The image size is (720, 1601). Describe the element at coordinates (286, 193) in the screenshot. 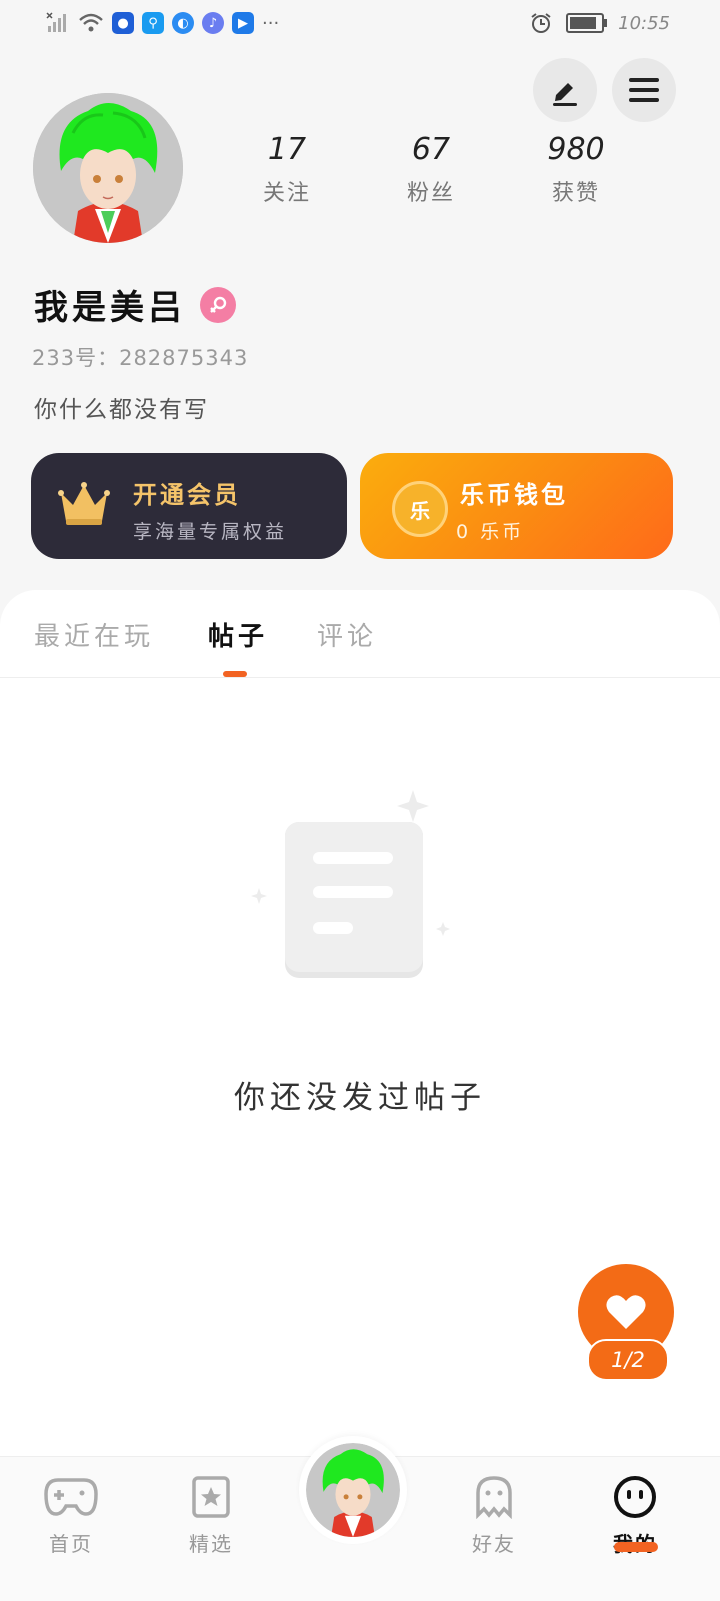

I see `stat-following-label: 关注` at that location.